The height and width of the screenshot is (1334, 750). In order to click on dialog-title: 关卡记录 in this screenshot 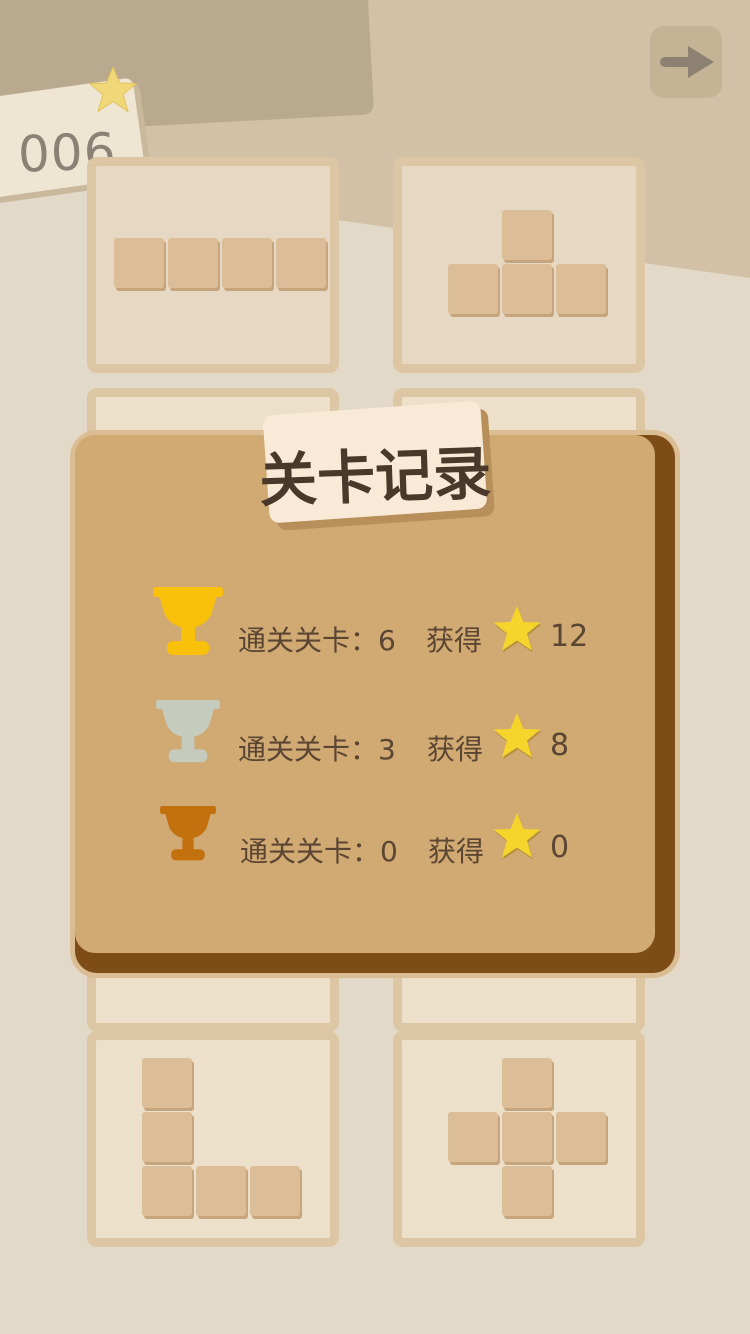, I will do `click(375, 477)`.